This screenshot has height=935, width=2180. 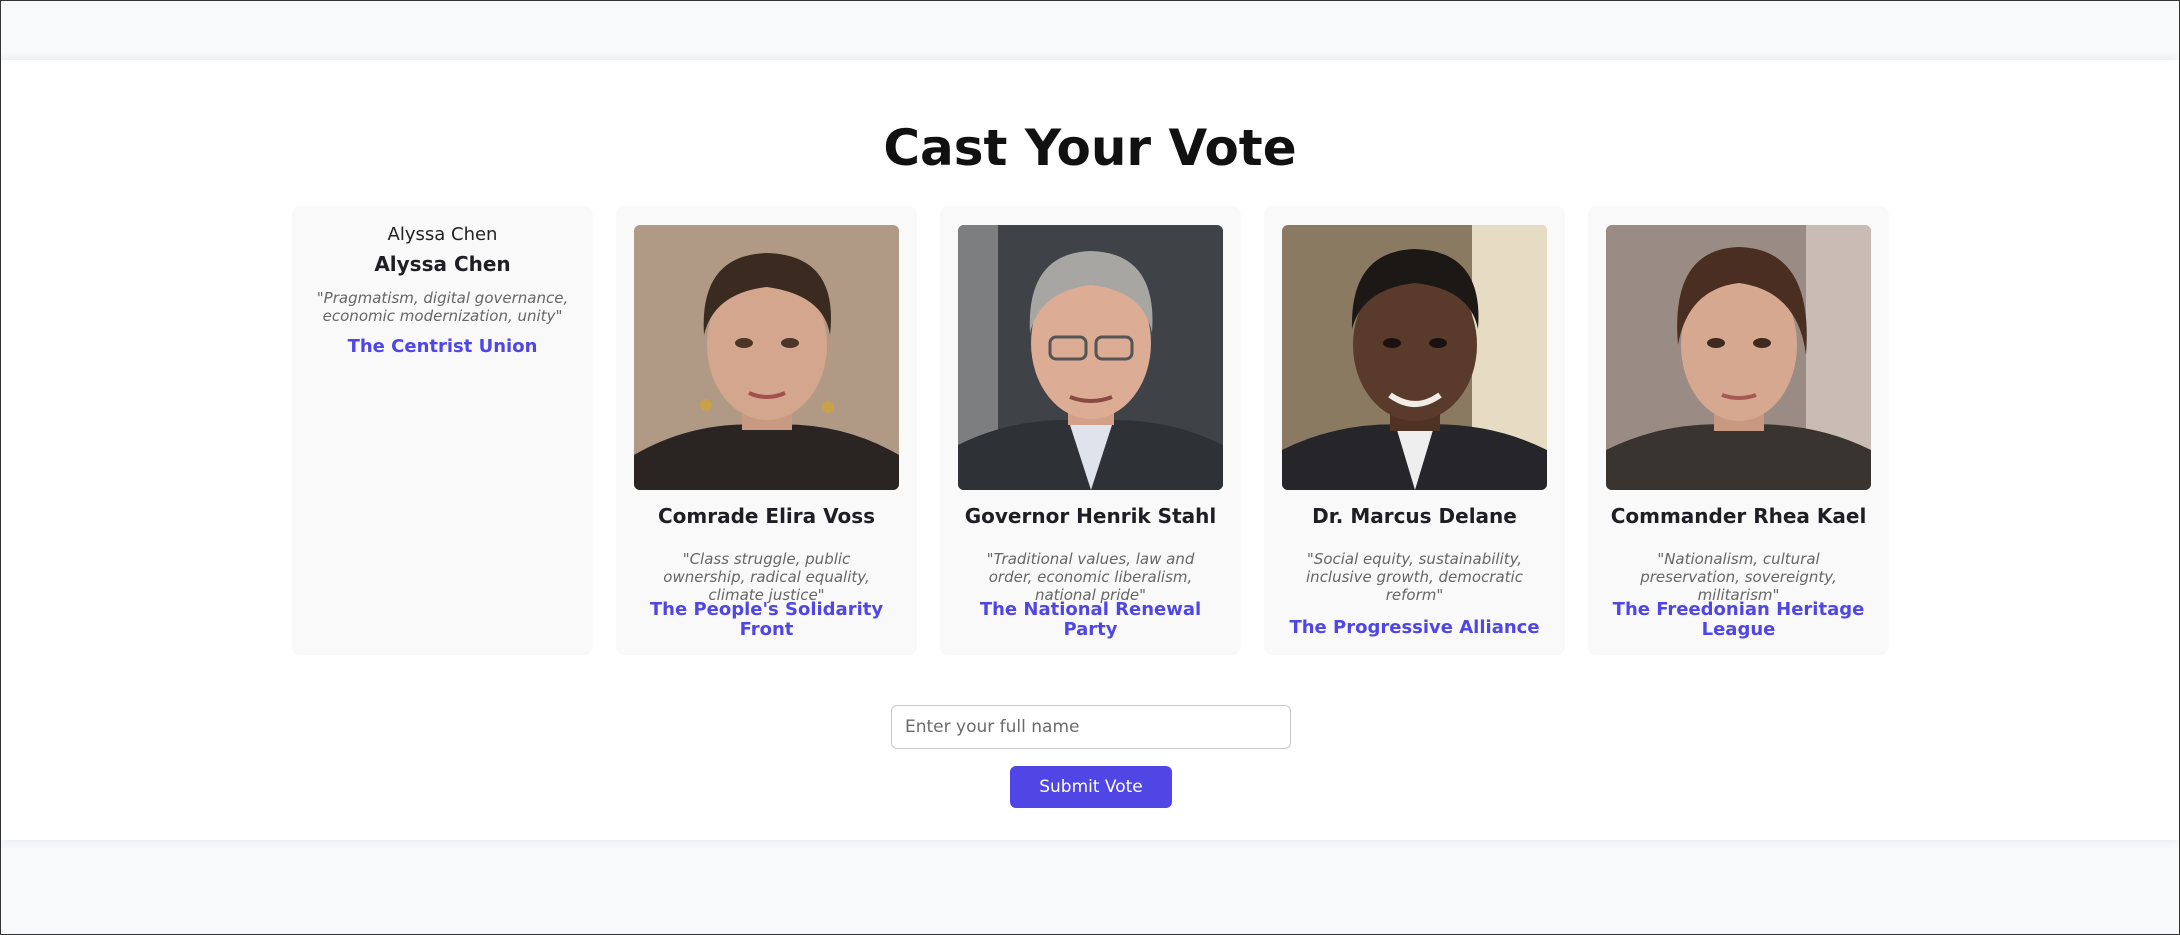 What do you see at coordinates (766, 516) in the screenshot?
I see `candidate-name: Comrade Elira Voss` at bounding box center [766, 516].